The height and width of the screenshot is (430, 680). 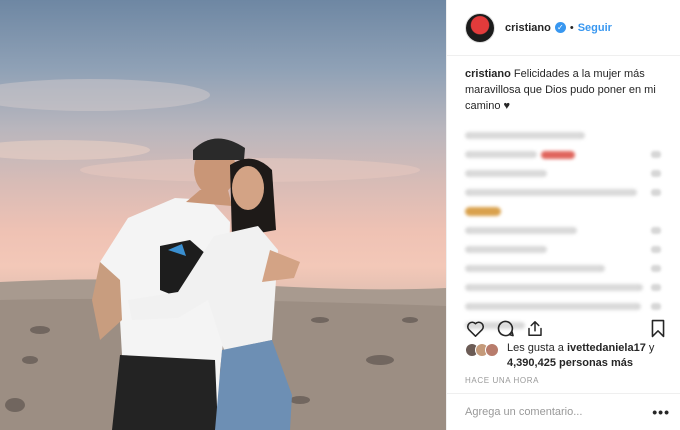 I want to click on follow-button: Seguir, so click(x=595, y=28).